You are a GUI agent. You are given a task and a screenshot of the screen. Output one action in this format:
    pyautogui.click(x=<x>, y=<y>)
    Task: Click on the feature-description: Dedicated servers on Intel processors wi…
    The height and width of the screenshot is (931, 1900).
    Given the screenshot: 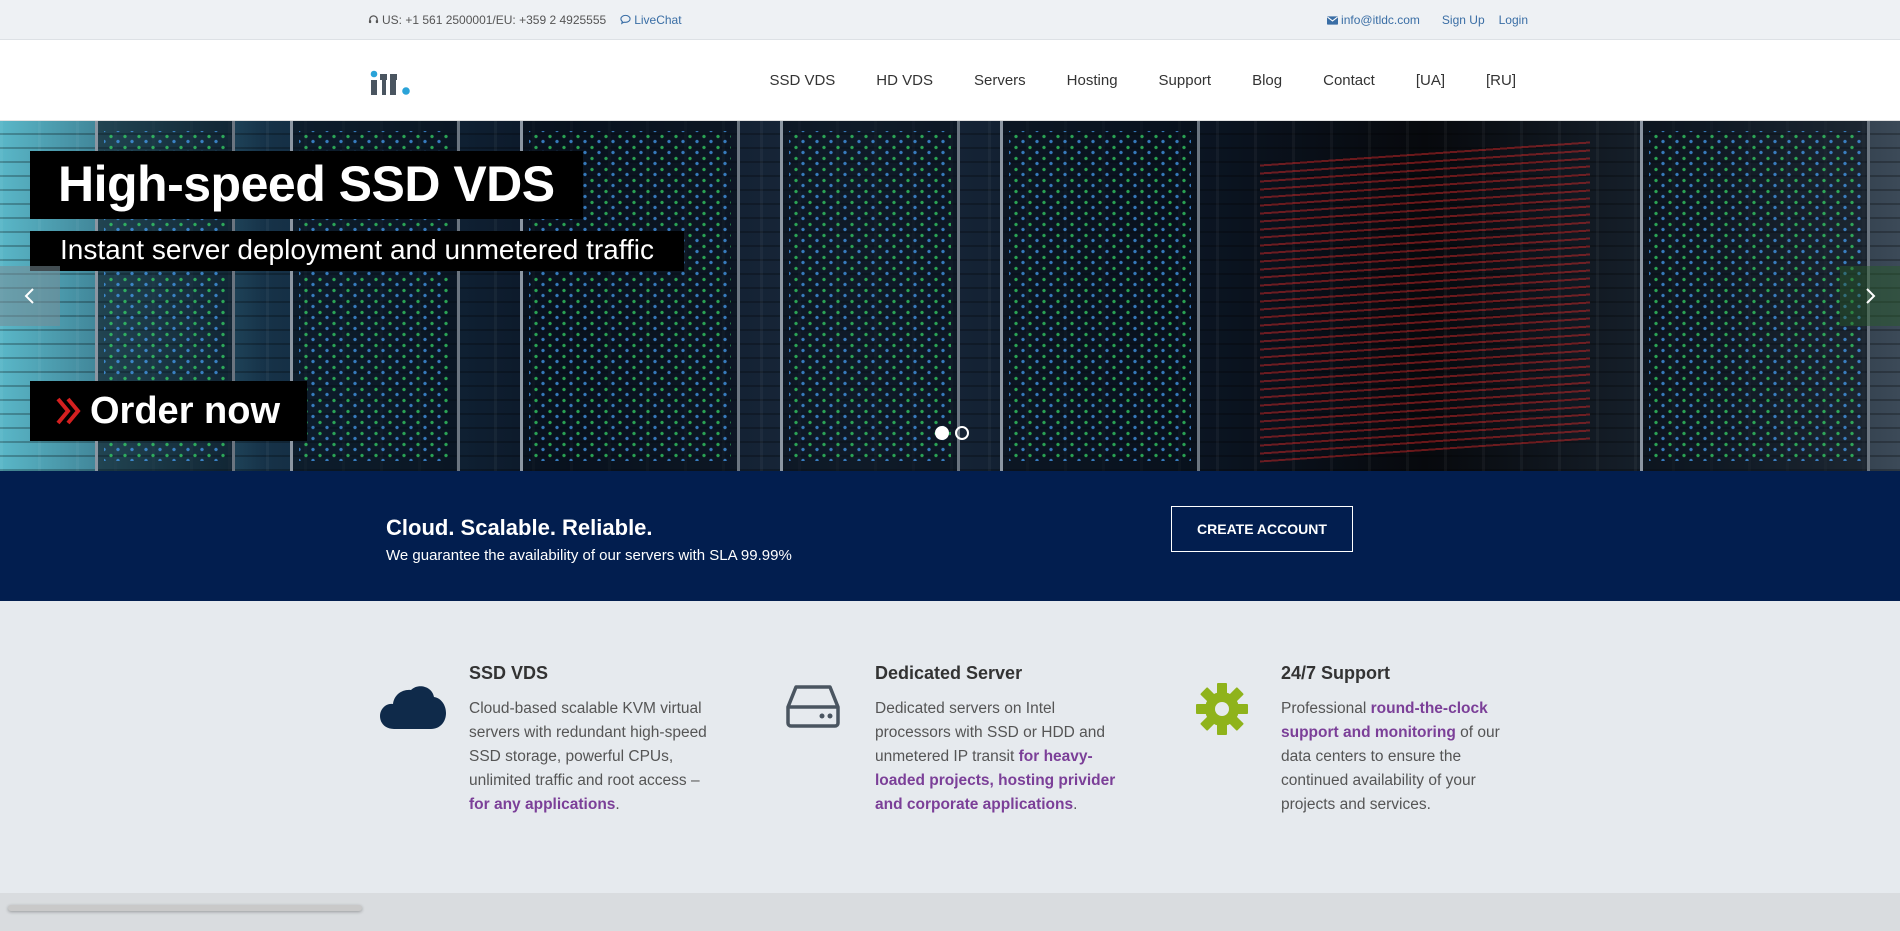 What is the action you would take?
    pyautogui.click(x=995, y=756)
    